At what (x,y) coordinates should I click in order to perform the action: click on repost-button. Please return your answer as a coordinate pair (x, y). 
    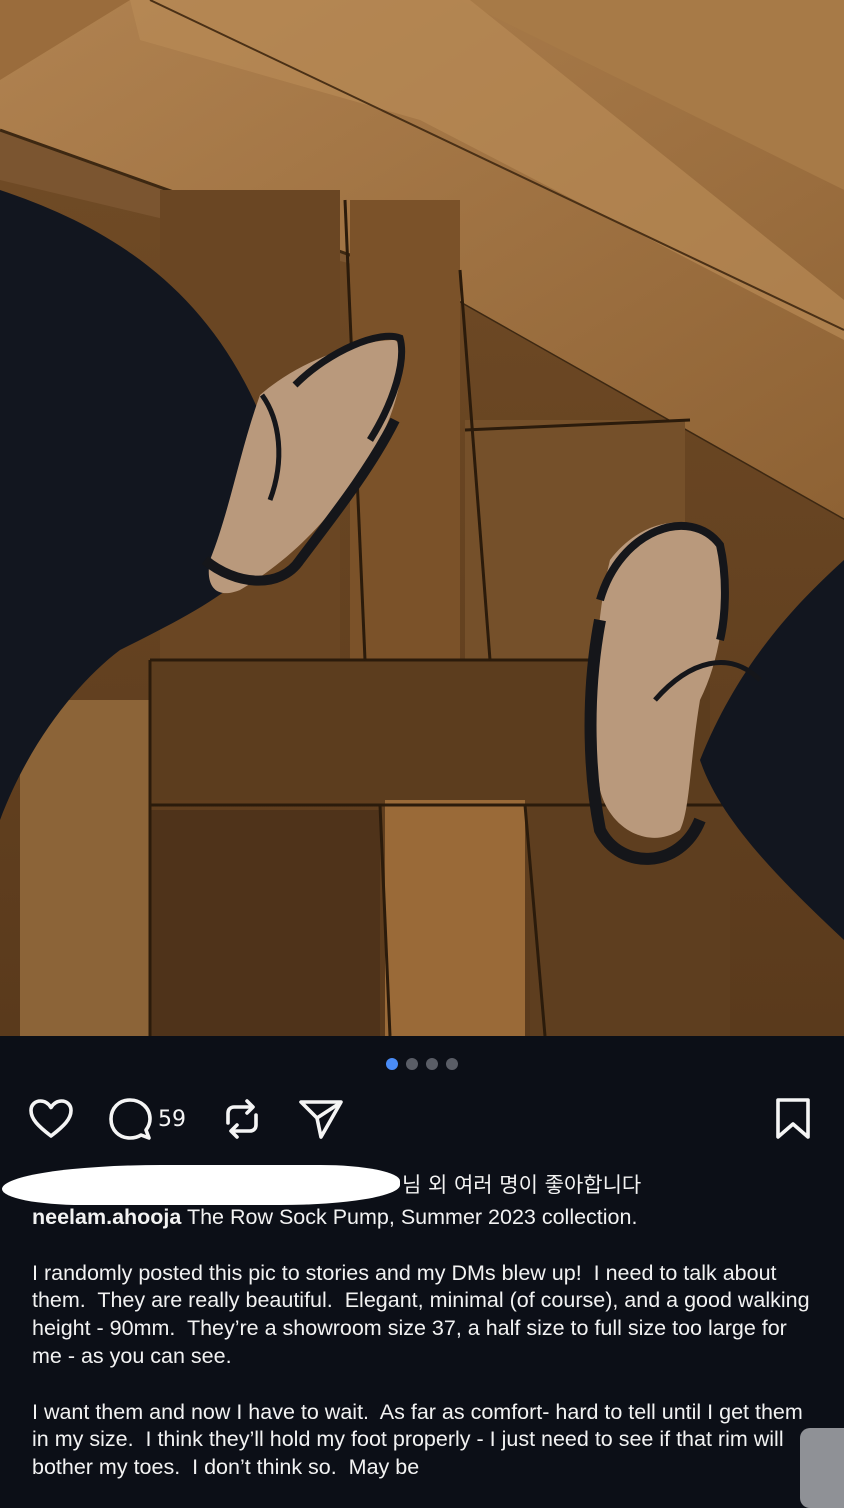
    Looking at the image, I should click on (242, 1119).